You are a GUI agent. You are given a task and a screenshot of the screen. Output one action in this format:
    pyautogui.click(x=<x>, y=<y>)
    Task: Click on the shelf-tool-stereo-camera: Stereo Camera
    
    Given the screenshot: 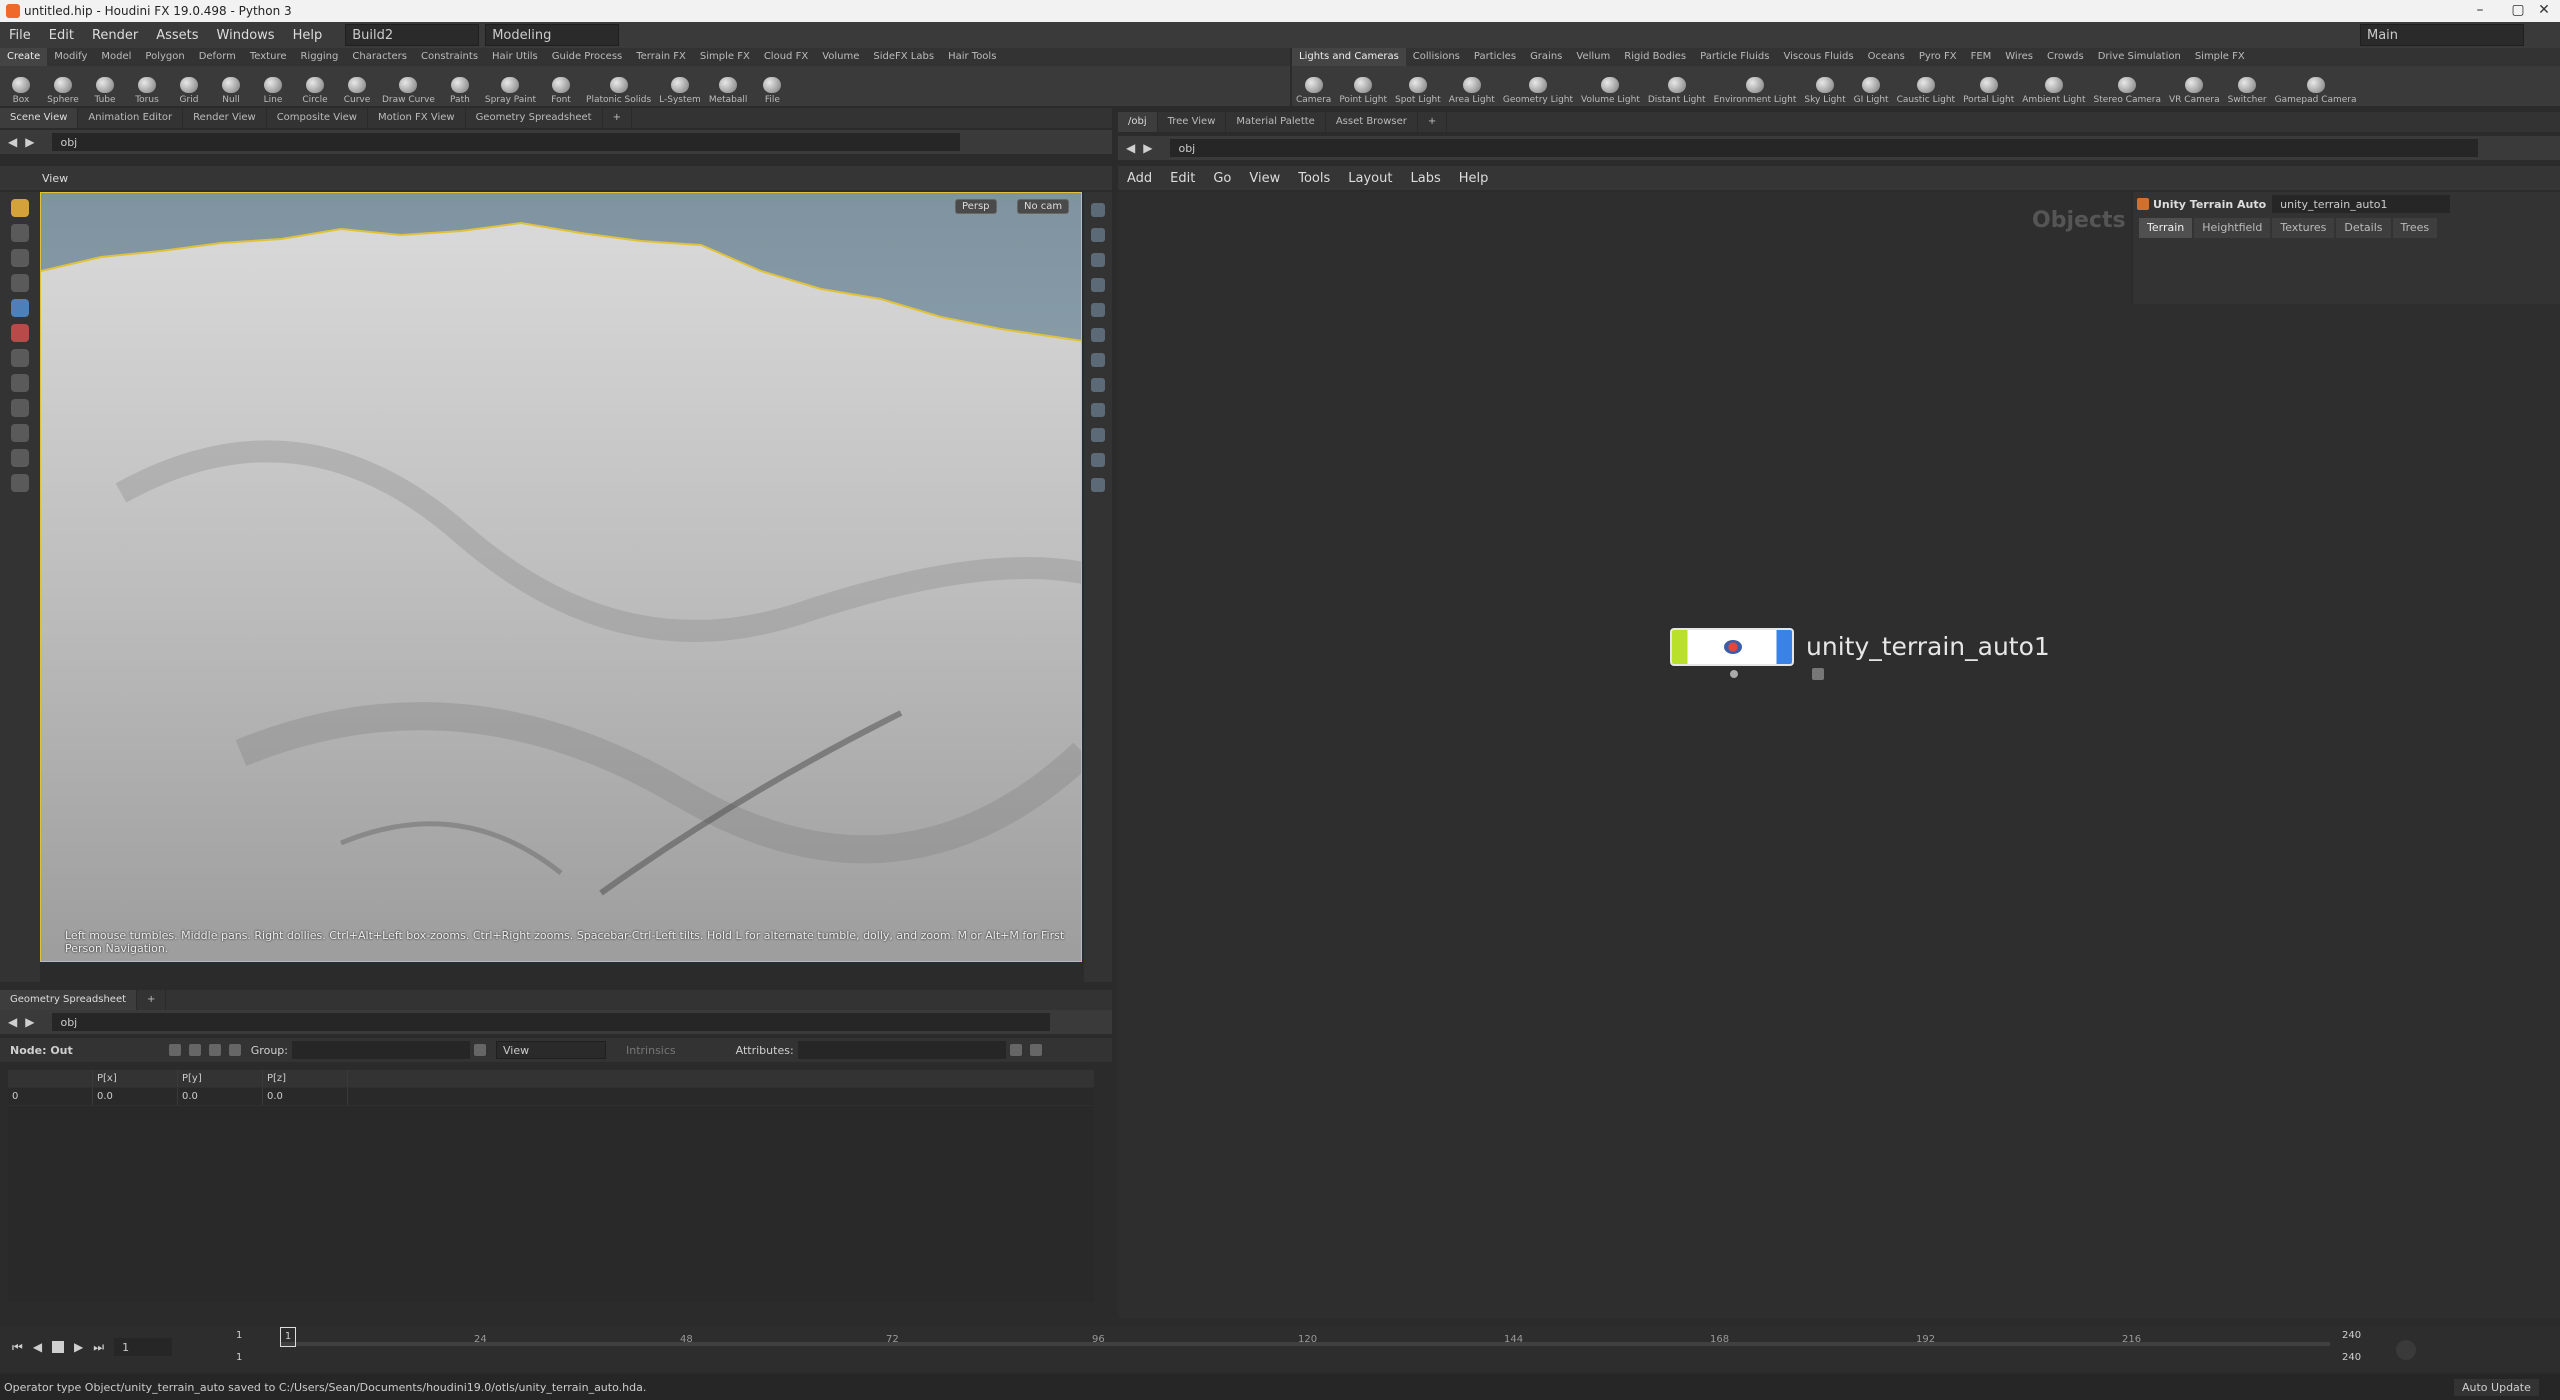 What is the action you would take?
    pyautogui.click(x=2128, y=86)
    